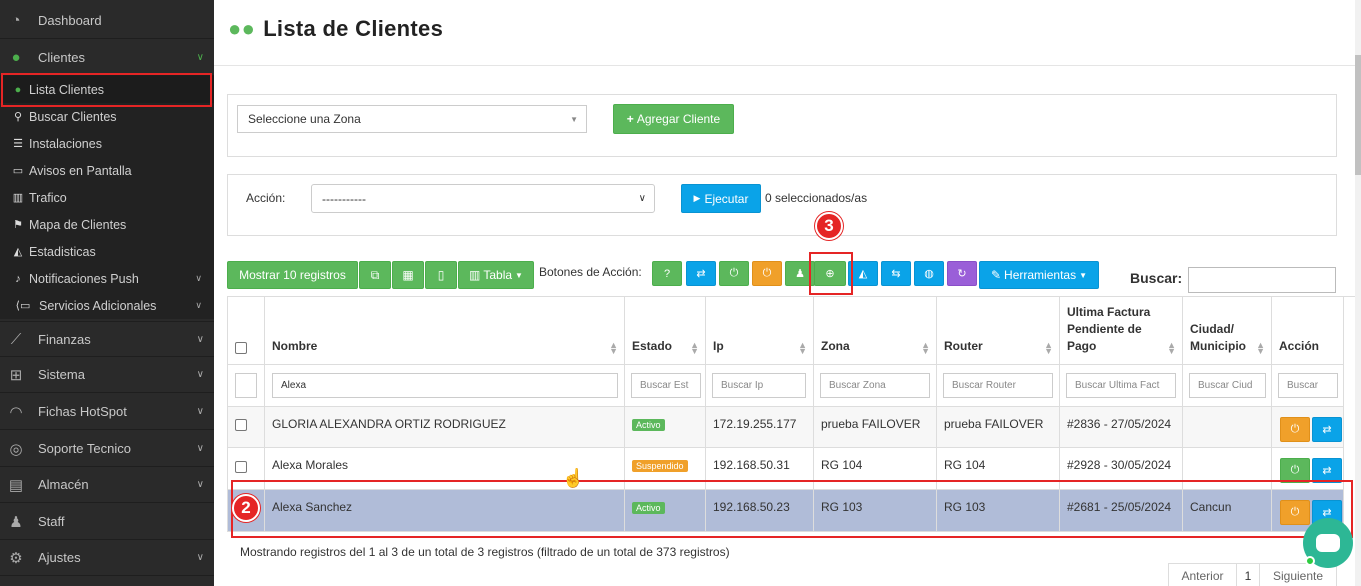 This screenshot has height=586, width=1361. Describe the element at coordinates (759, 385) in the screenshot. I see `filter-ip-input: Buscar Ip` at that location.